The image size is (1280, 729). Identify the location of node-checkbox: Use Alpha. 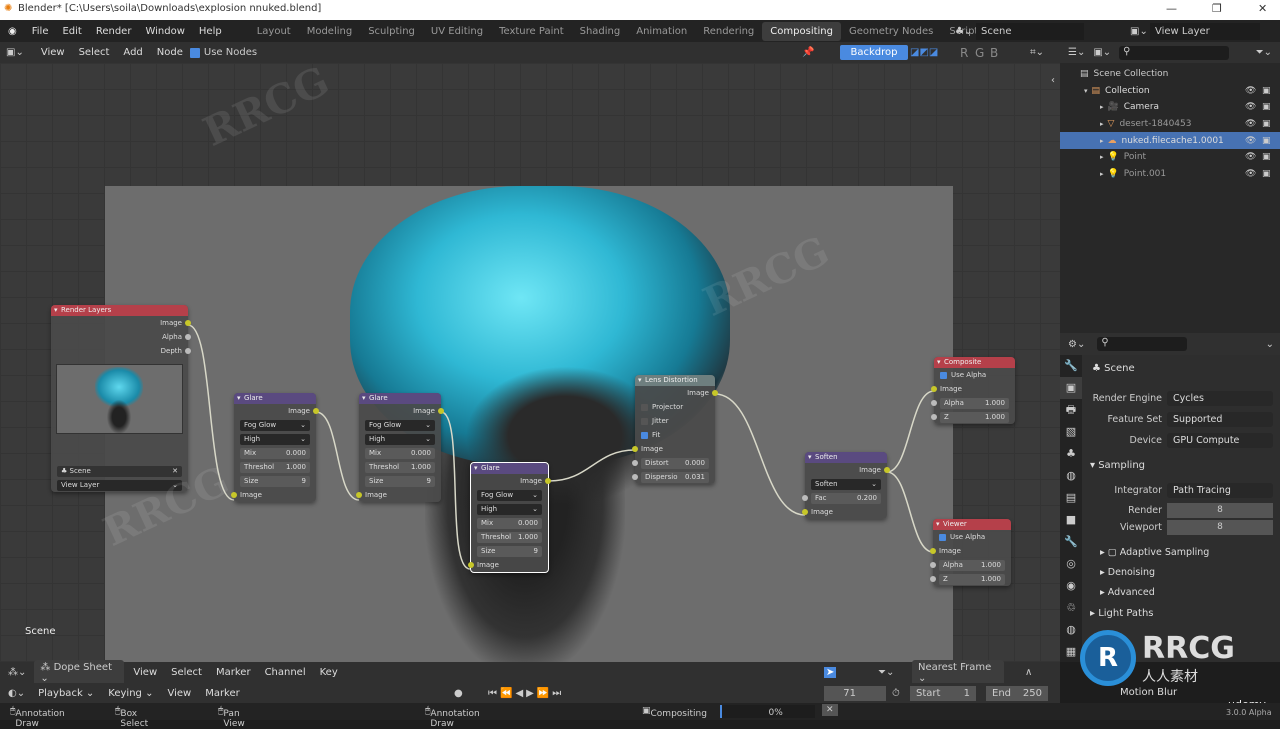
(974, 375).